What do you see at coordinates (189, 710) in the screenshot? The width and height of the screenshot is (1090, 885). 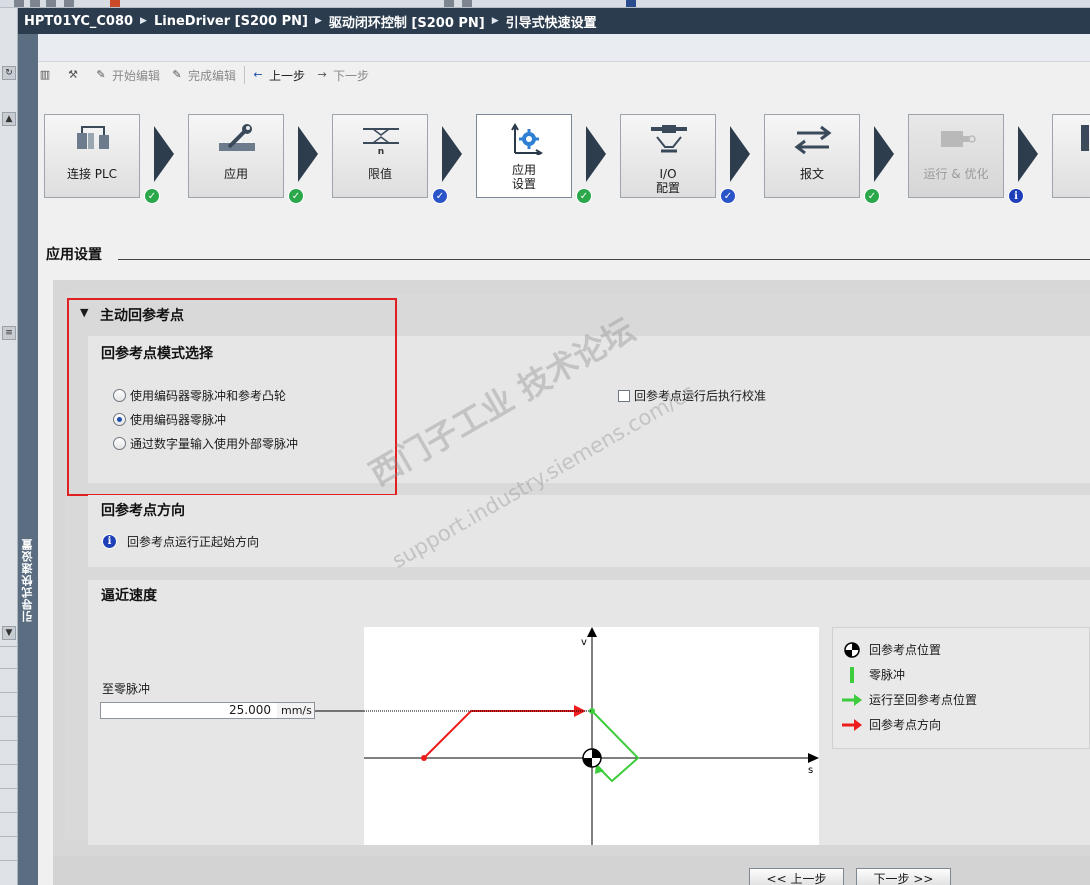 I see `zero-pulse-velocity-input: 25.000` at bounding box center [189, 710].